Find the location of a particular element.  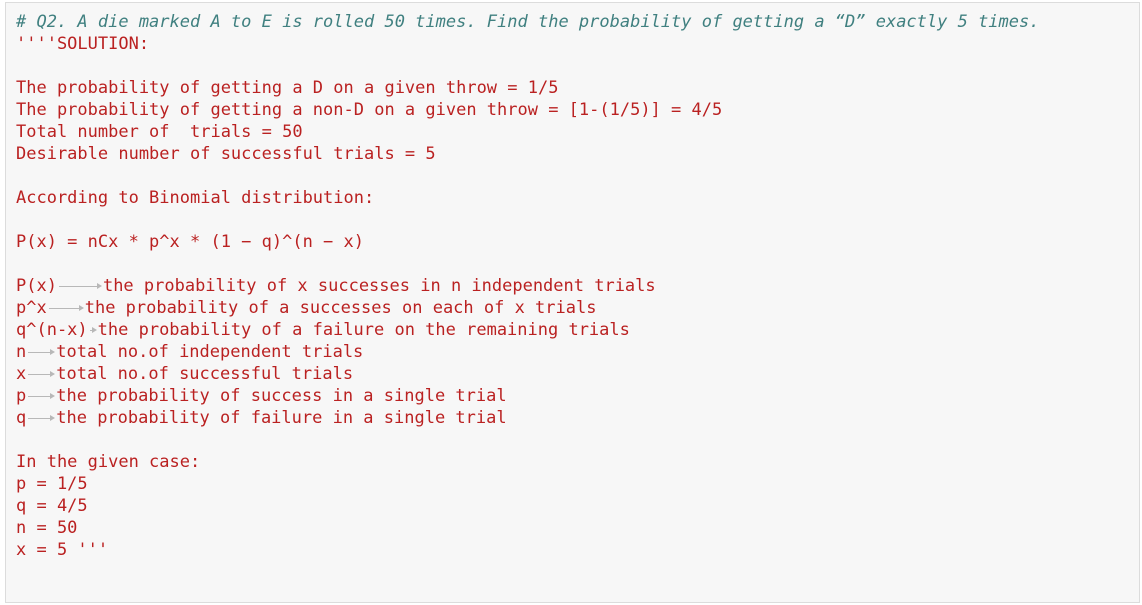

code-line: q = 4/5 is located at coordinates (52, 506).